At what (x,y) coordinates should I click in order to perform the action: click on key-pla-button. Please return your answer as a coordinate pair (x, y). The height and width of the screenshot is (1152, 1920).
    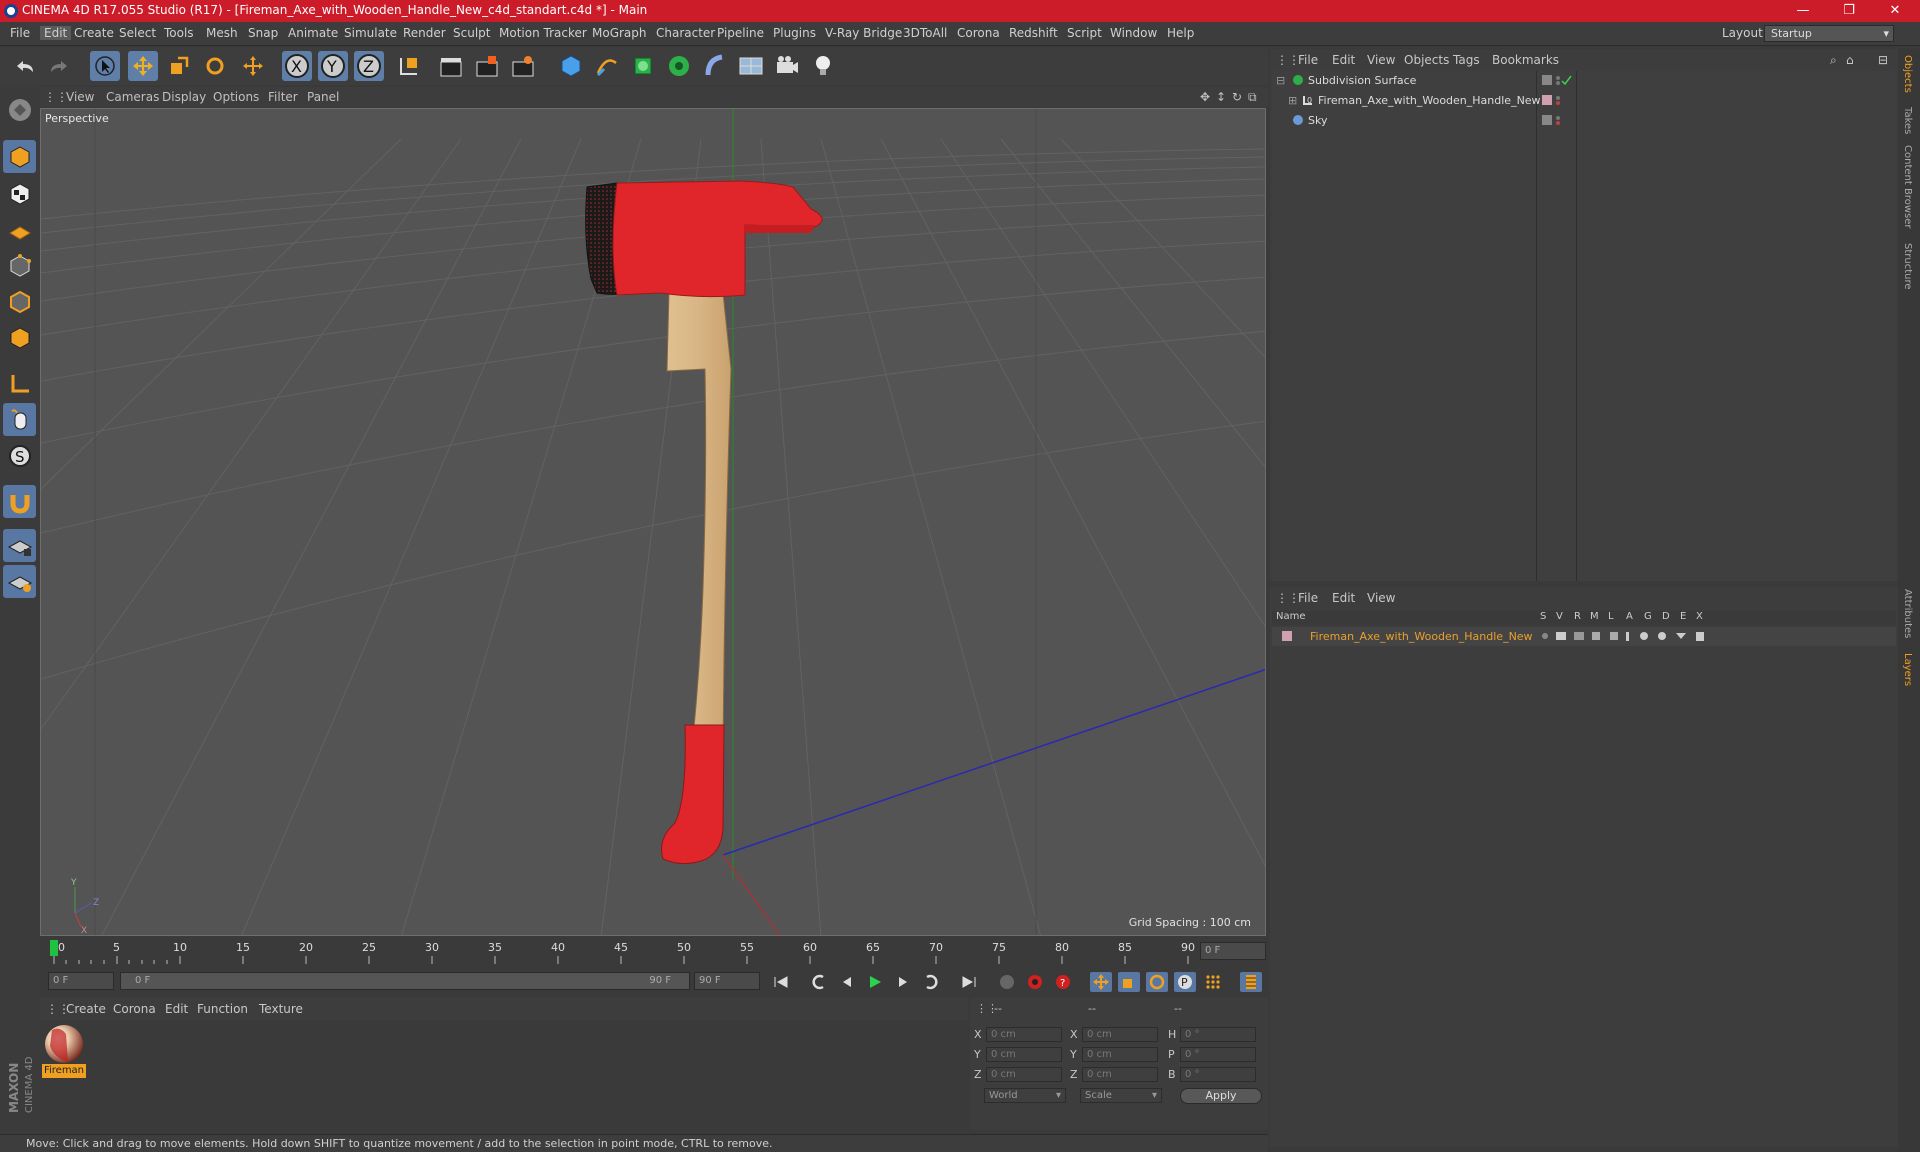
    Looking at the image, I should click on (1213, 982).